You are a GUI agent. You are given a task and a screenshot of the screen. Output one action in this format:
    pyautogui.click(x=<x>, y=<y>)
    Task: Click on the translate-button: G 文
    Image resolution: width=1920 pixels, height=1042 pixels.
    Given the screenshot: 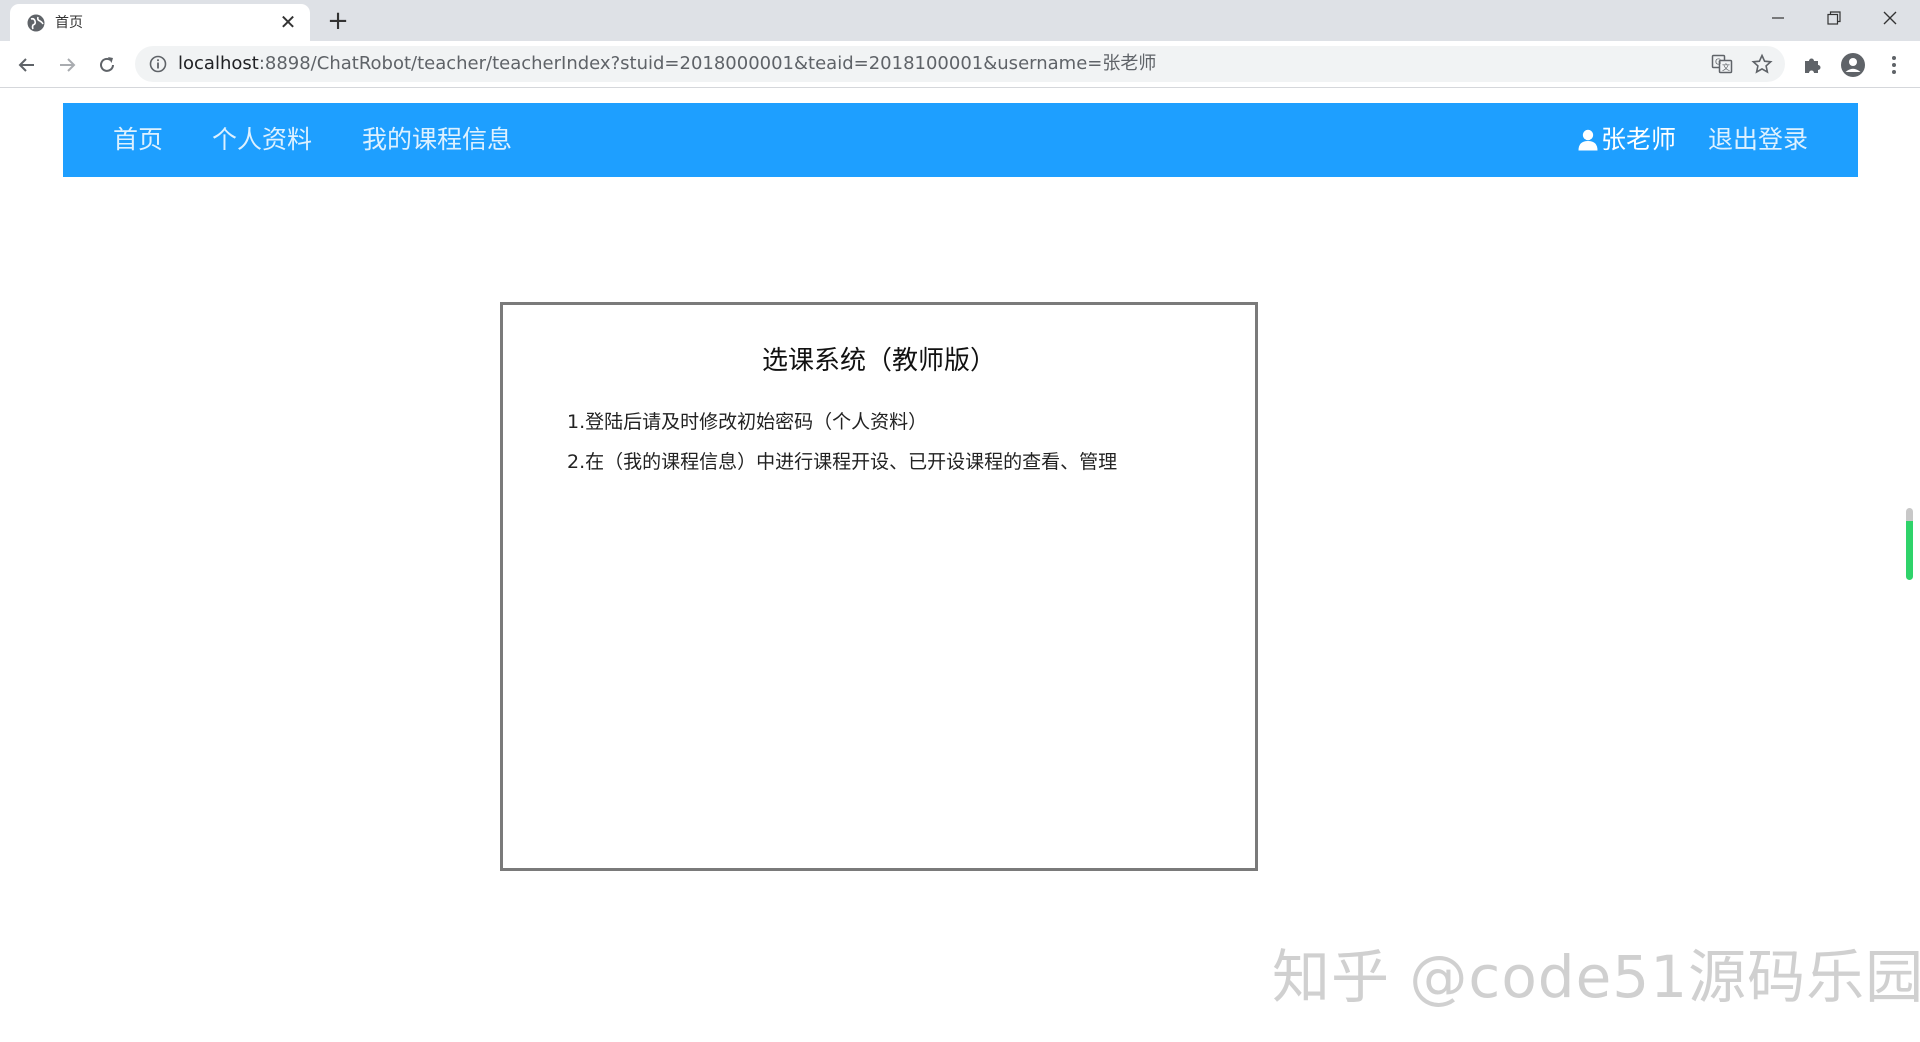 What is the action you would take?
    pyautogui.click(x=1722, y=64)
    